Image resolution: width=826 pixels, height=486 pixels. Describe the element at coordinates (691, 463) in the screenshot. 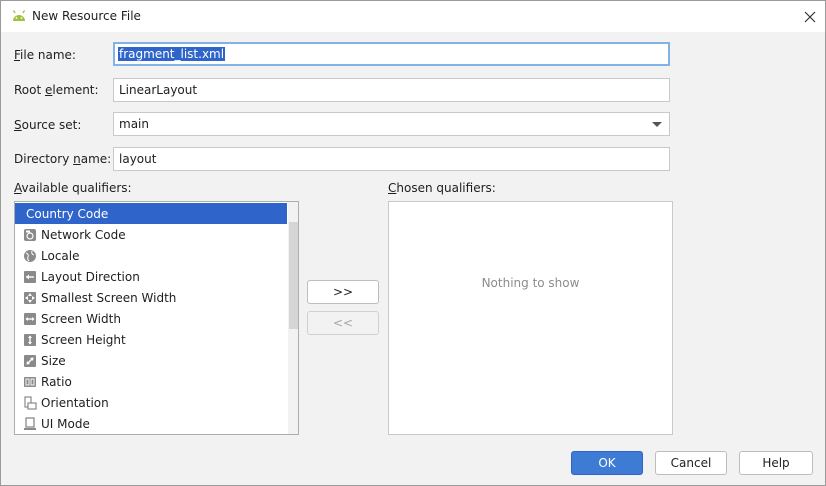

I see `cancel-button: Cancel` at that location.